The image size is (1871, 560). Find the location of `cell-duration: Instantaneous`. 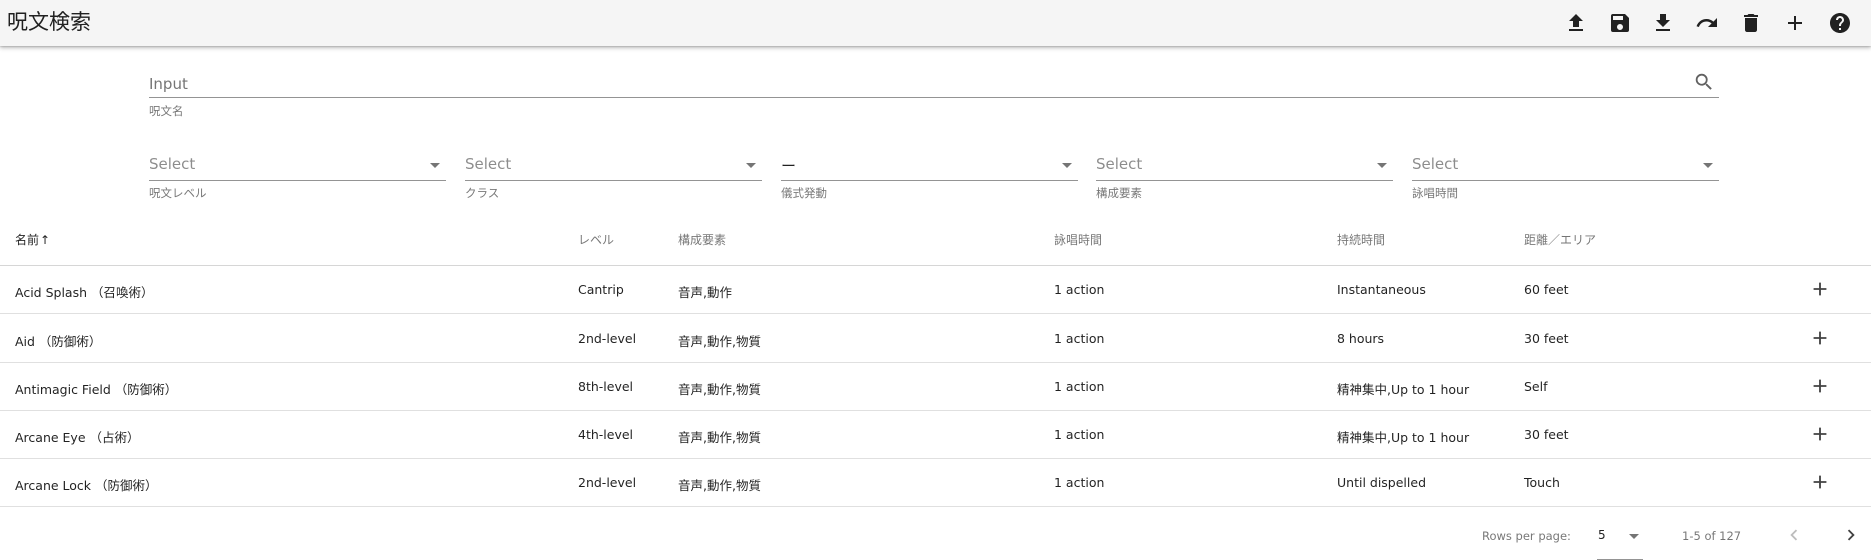

cell-duration: Instantaneous is located at coordinates (1381, 289).